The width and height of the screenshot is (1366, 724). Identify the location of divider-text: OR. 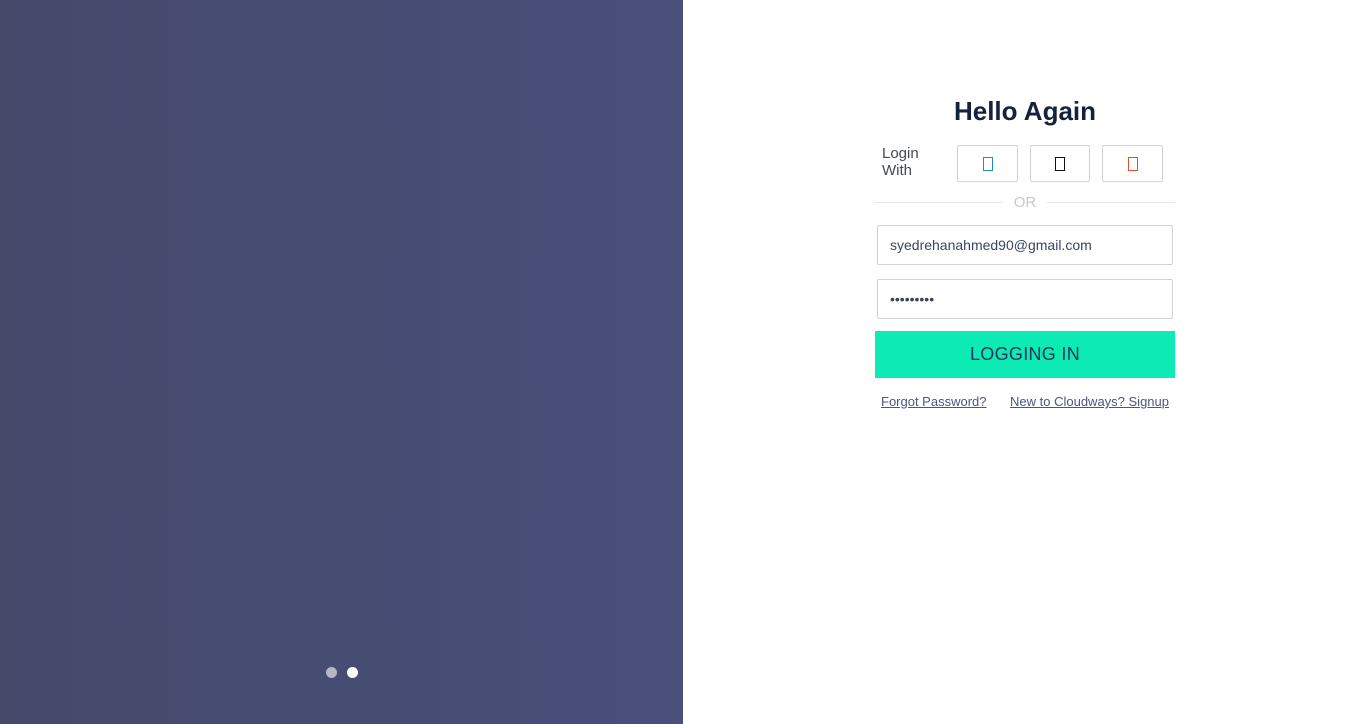
(1025, 202).